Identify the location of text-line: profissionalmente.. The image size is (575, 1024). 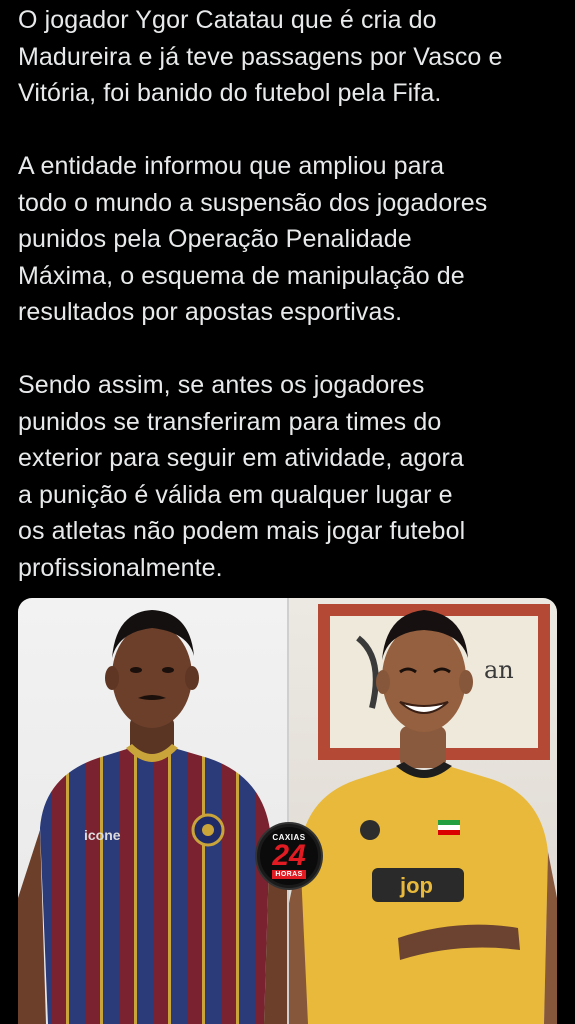
(120, 567).